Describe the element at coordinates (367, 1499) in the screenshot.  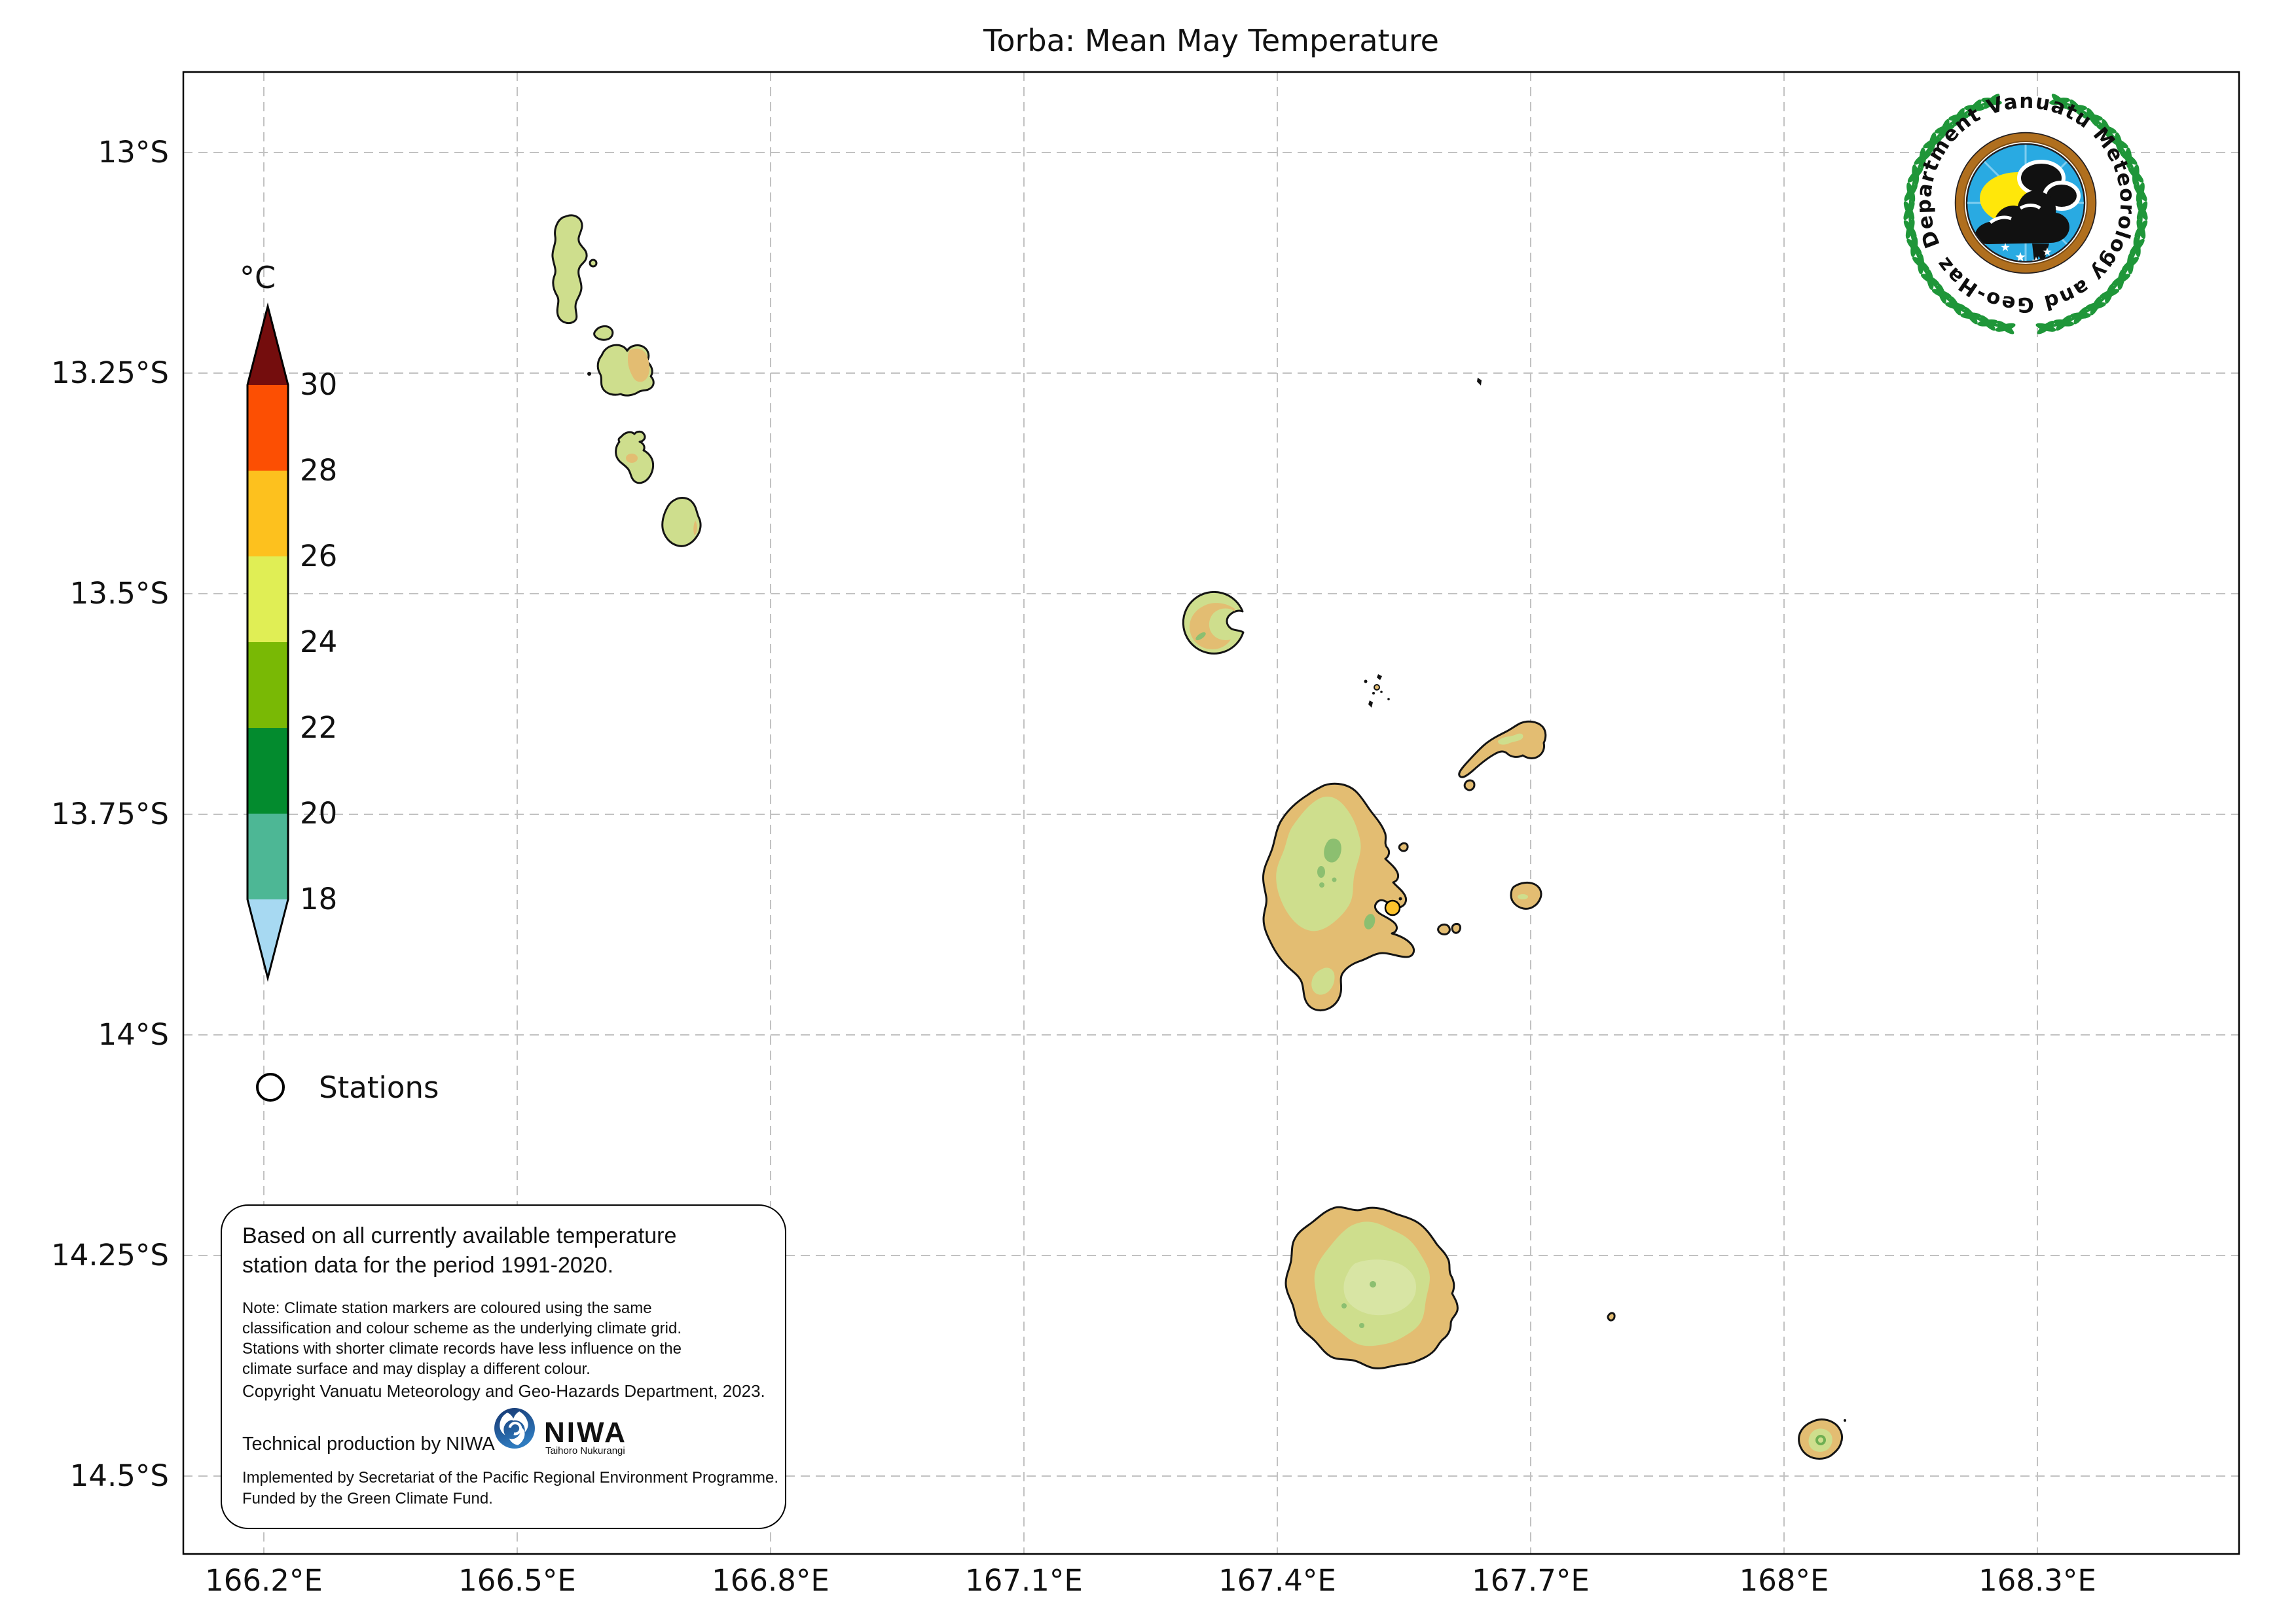
I see `info-footer-line: Funded by the Green Climate Fund.` at that location.